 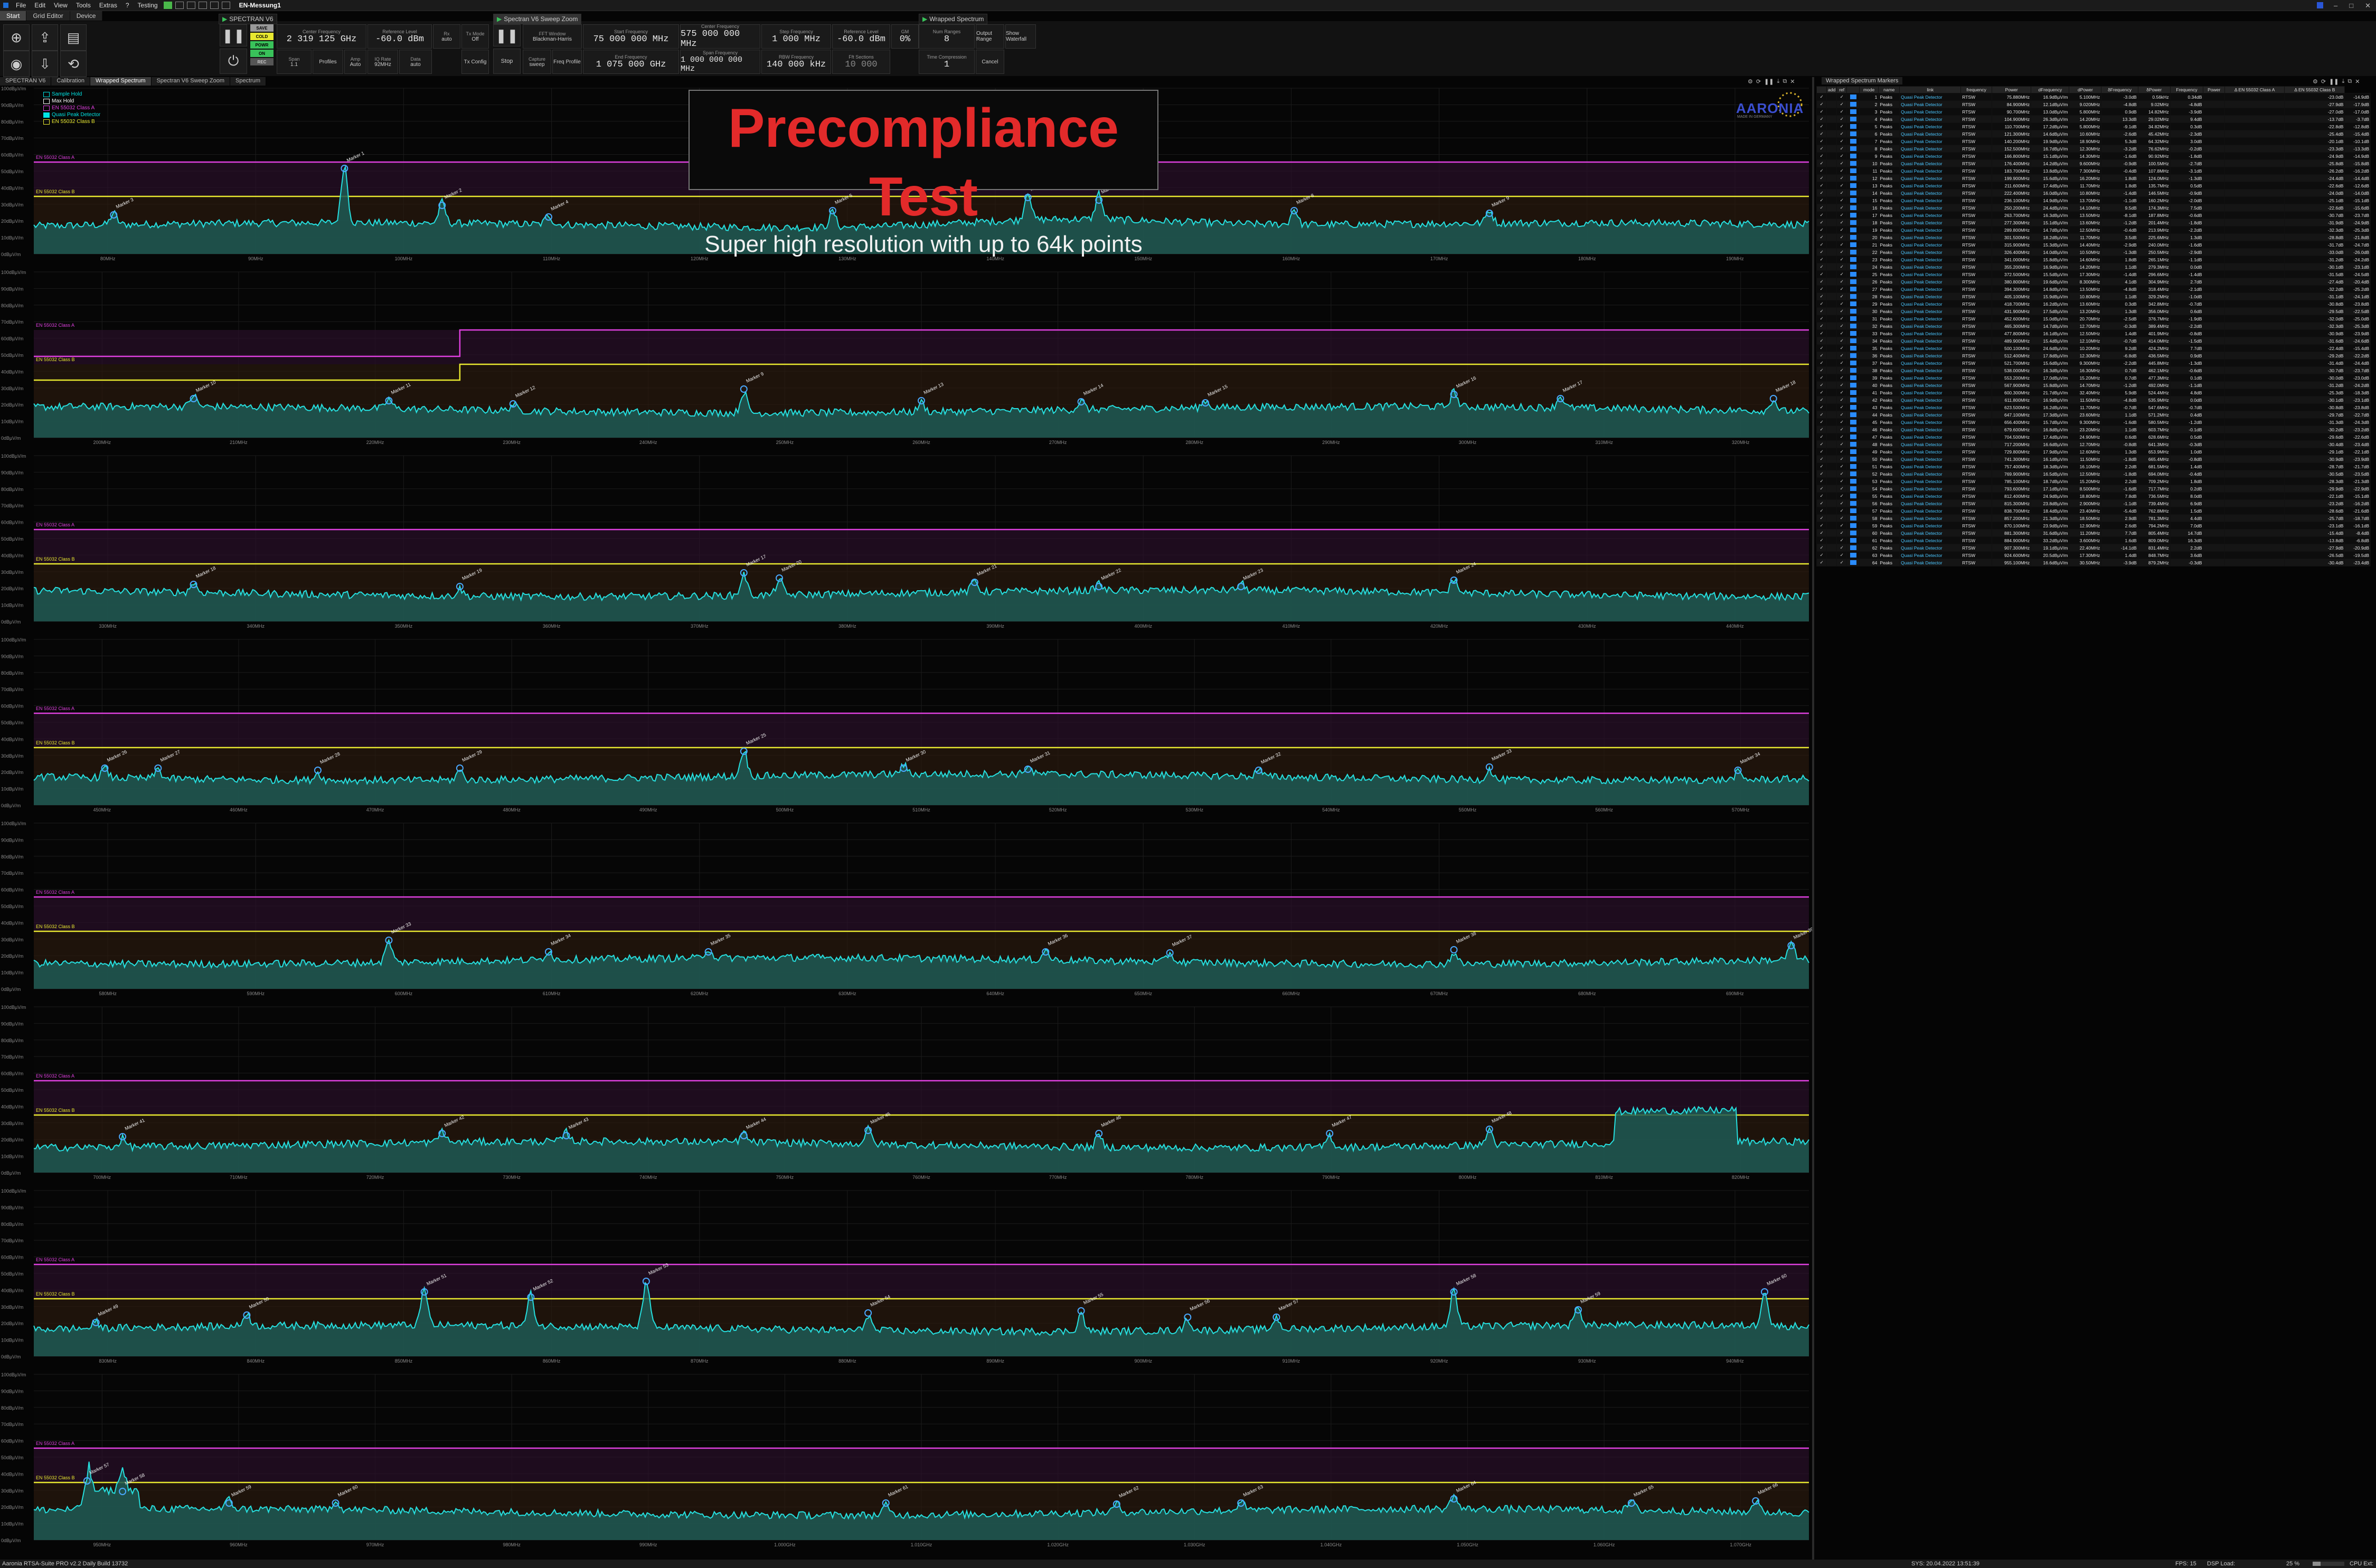 I want to click on marker-undock-icon: ⧉, so click(x=2349, y=81).